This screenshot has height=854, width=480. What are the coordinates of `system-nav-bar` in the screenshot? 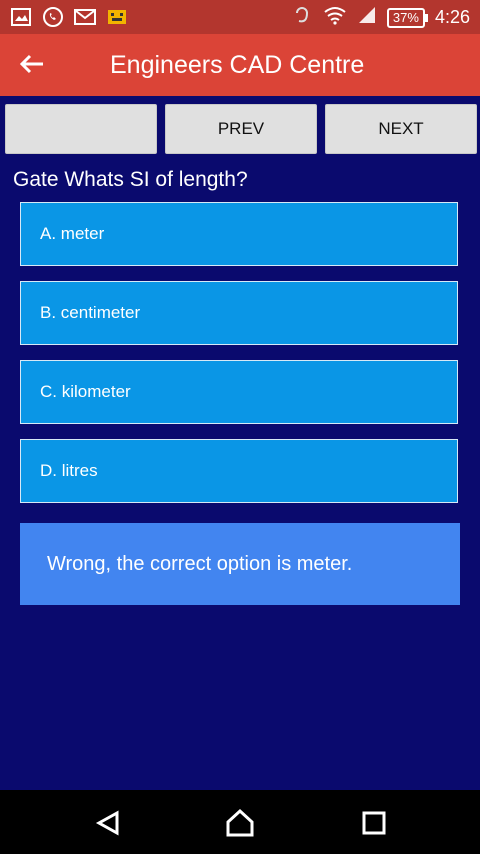 It's located at (240, 822).